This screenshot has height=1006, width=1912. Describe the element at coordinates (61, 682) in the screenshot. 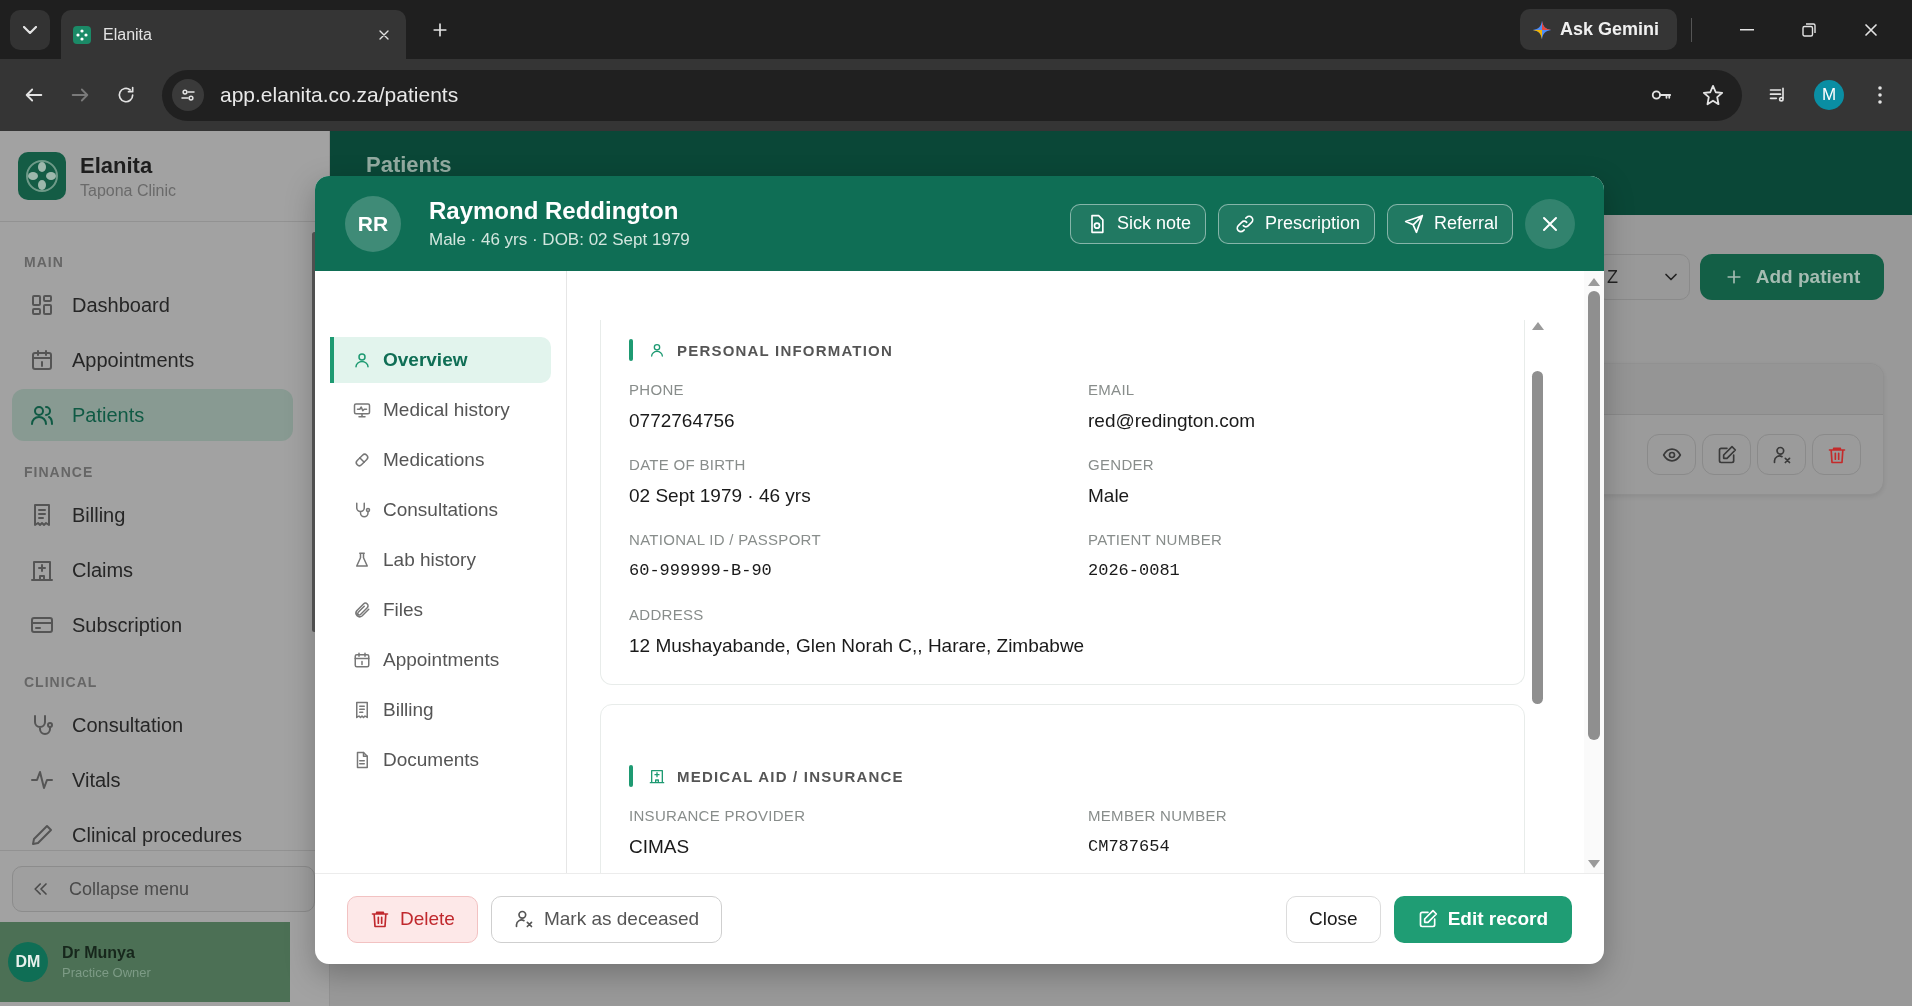

I see `section-label: CLINICAL` at that location.